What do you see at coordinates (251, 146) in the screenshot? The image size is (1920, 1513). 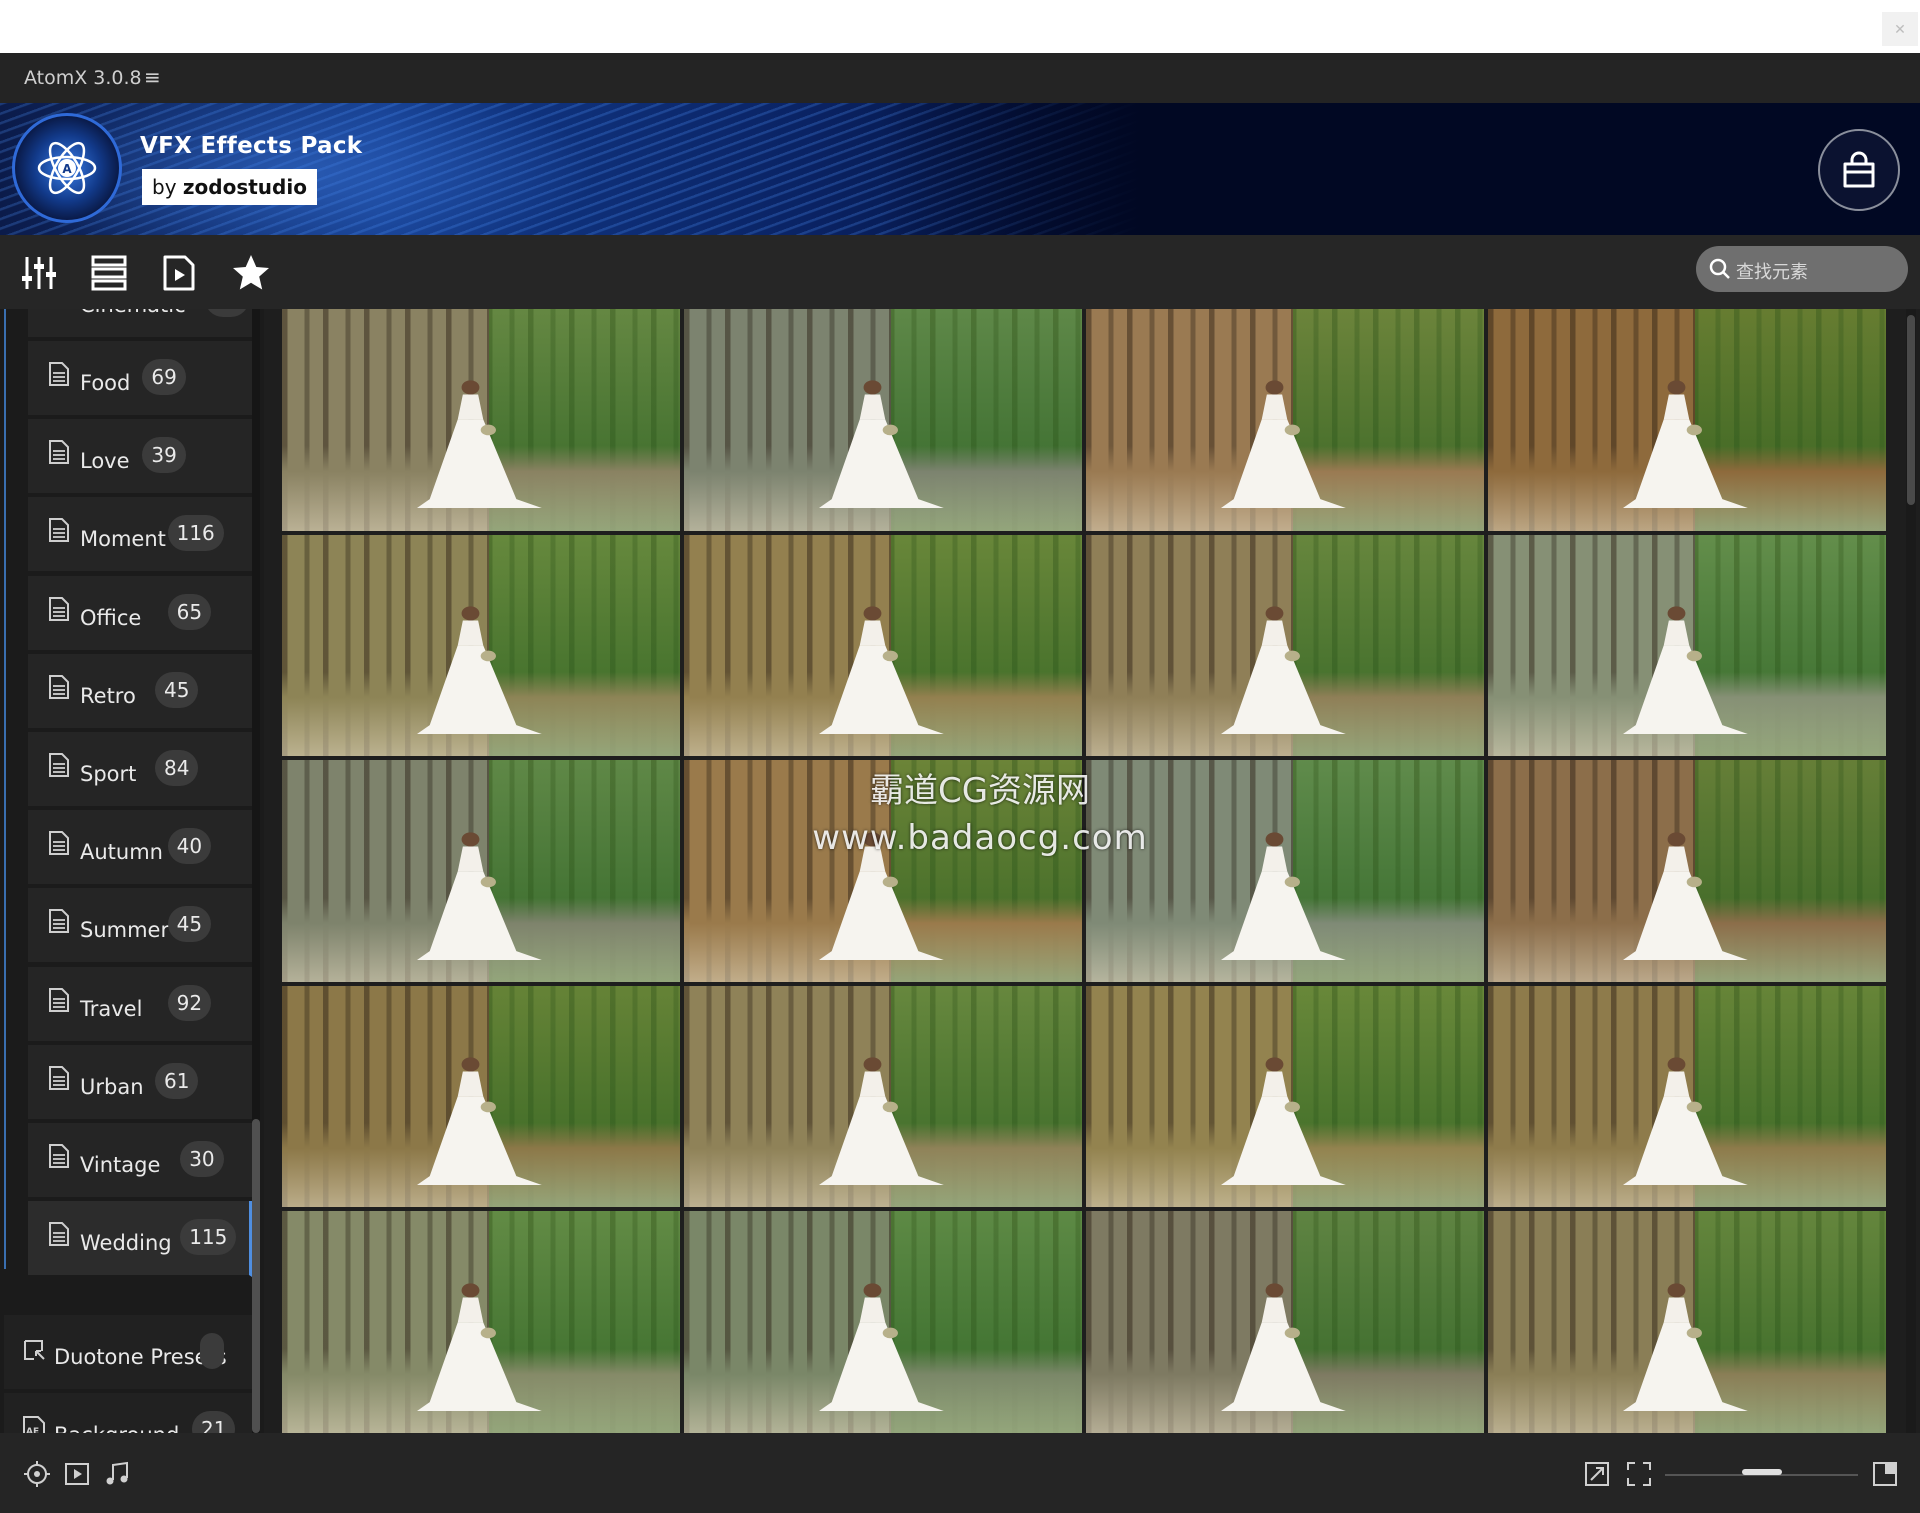 I see `product-title: VFX Effects Pack` at bounding box center [251, 146].